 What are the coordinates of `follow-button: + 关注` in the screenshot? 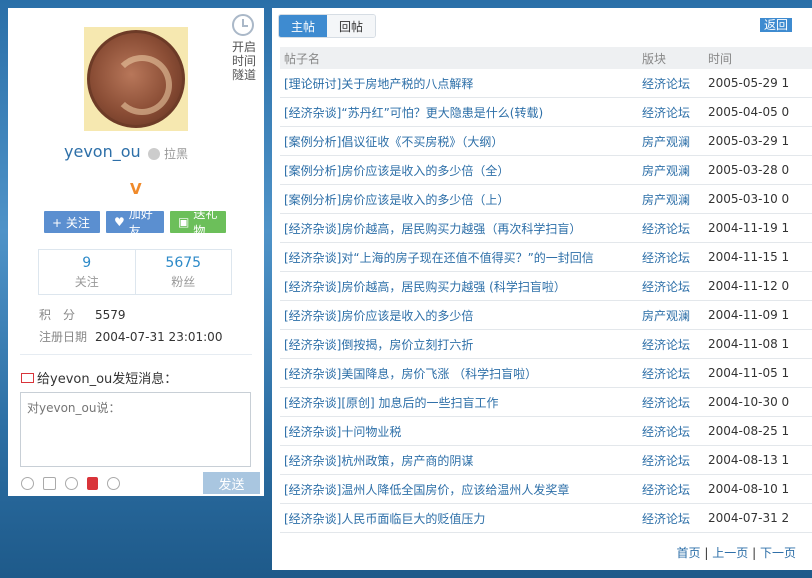 It's located at (72, 222).